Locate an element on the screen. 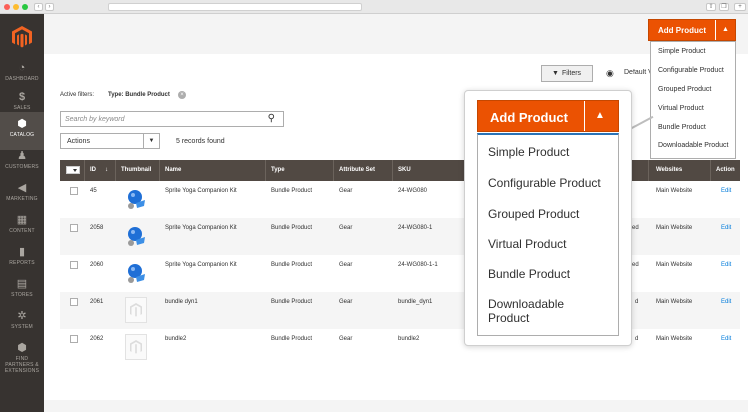  forward-icon: › is located at coordinates (49, 7).